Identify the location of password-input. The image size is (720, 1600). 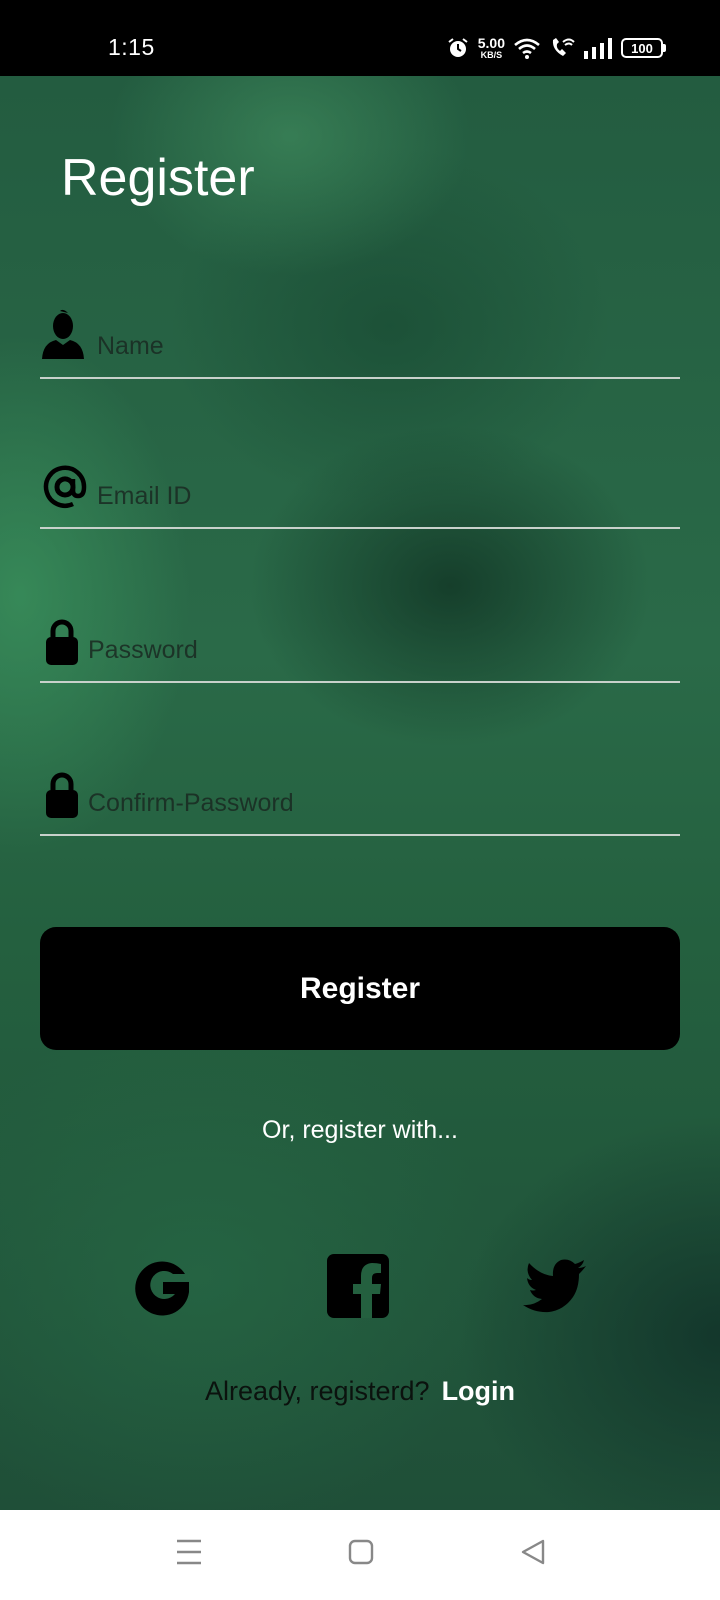
(348, 650).